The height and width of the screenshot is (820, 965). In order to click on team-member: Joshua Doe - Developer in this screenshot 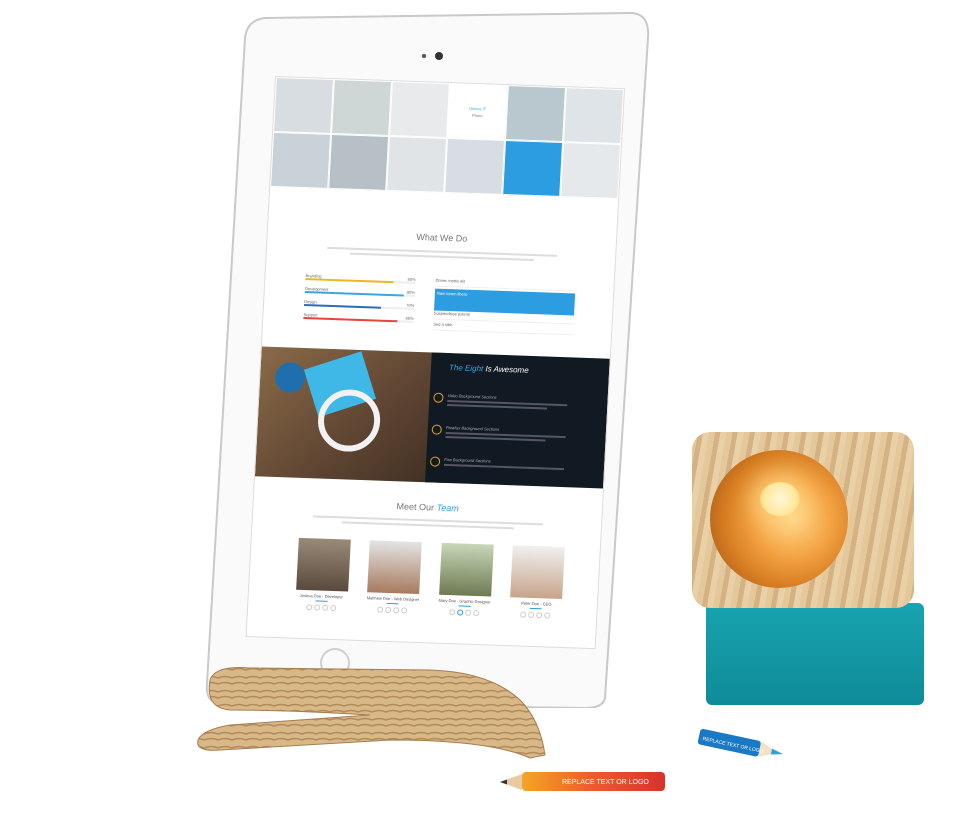, I will do `click(322, 574)`.